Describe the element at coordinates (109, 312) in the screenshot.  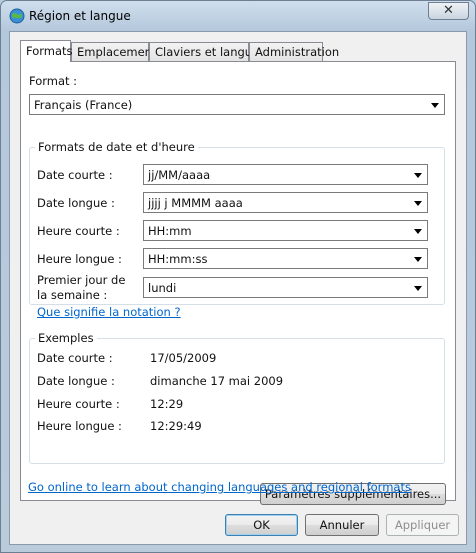
I see `notation-help-link: Que signifie la notation ?` at that location.